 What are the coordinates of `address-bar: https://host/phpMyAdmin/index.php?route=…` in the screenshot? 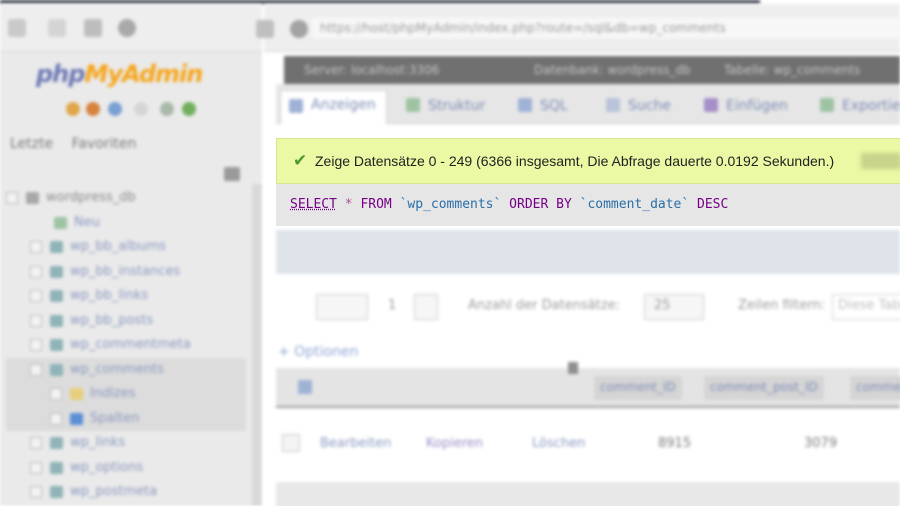 It's located at (578, 28).